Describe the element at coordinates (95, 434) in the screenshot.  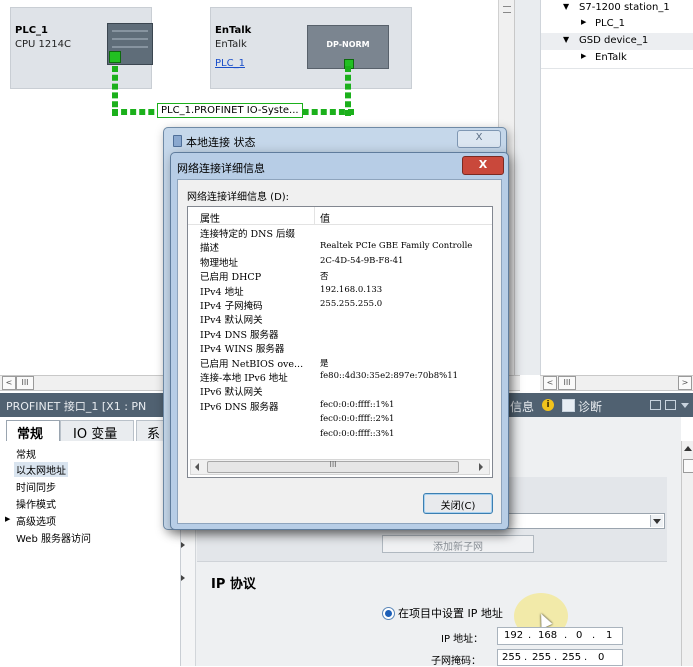
I see `tab-io-tags-label: IO 变量` at that location.